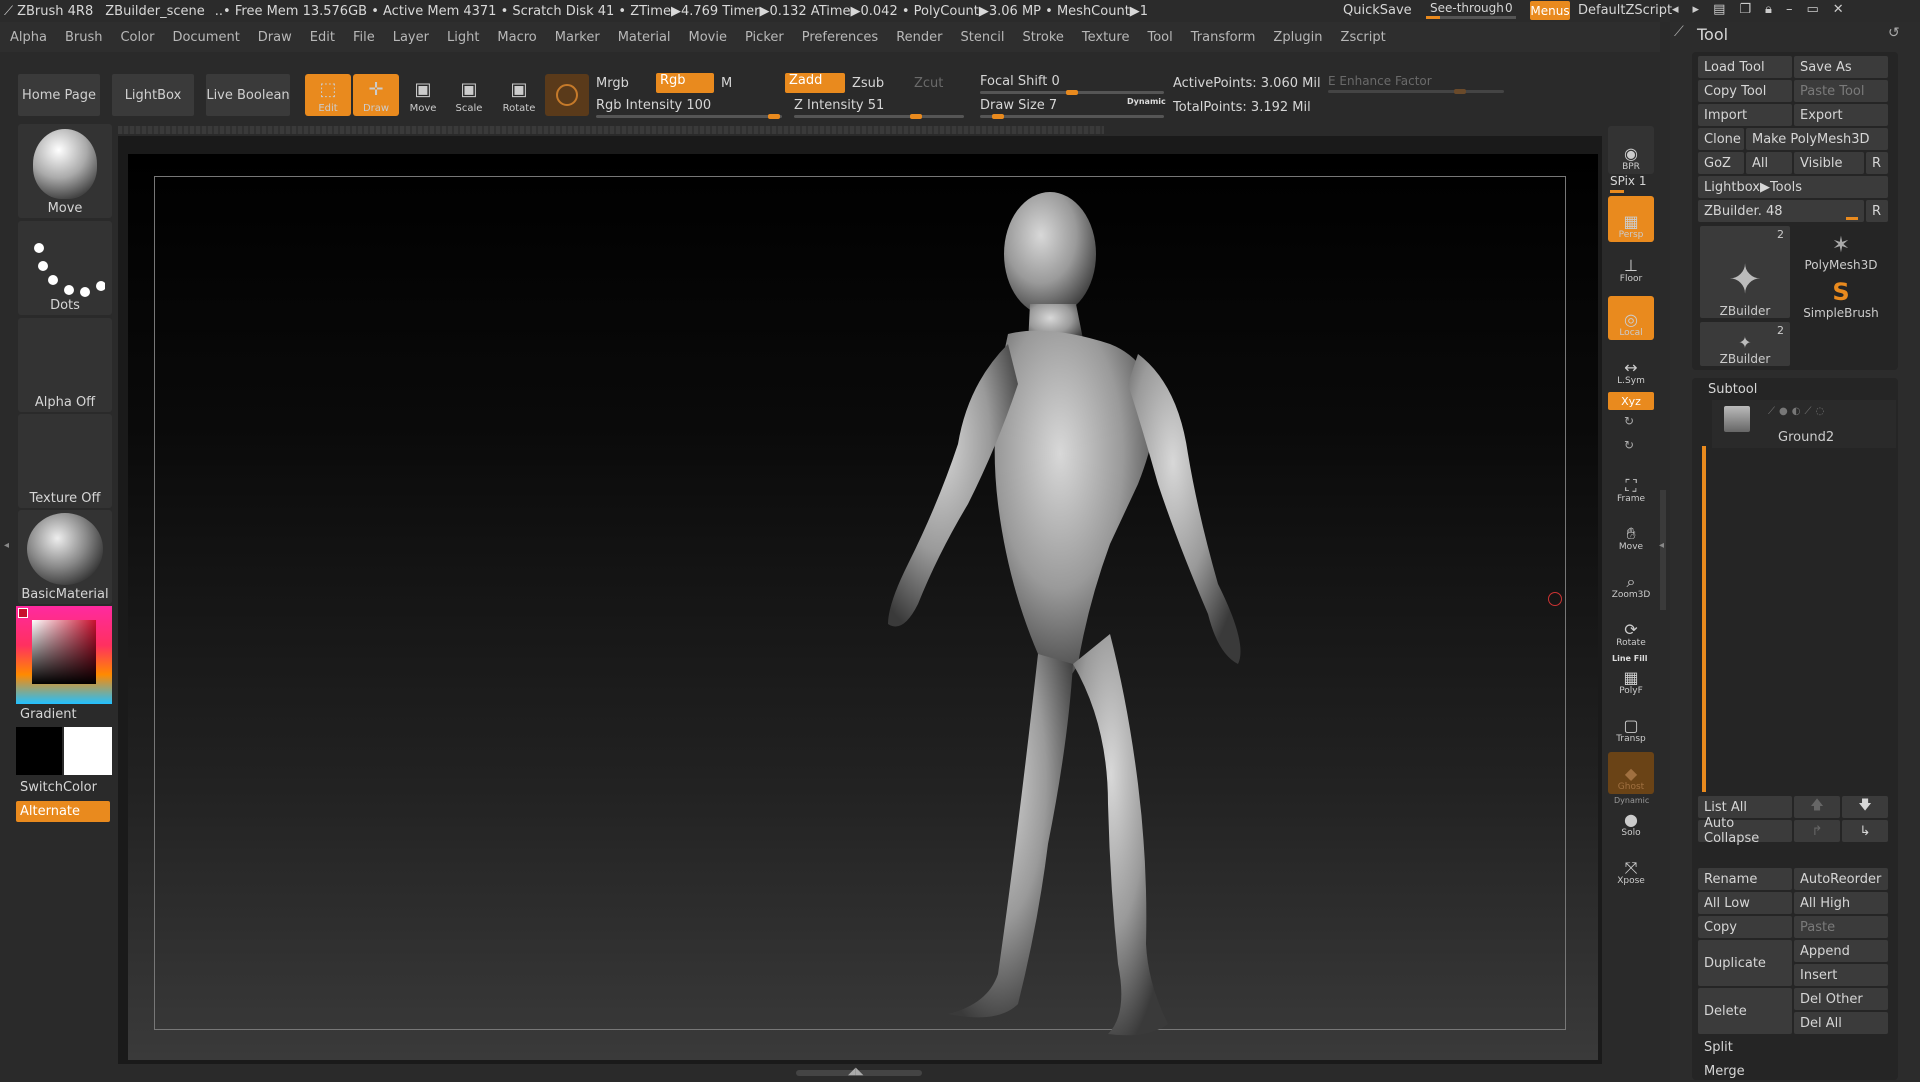 The width and height of the screenshot is (1920, 1082). Describe the element at coordinates (65, 171) in the screenshot. I see `brush-selector: Move` at that location.